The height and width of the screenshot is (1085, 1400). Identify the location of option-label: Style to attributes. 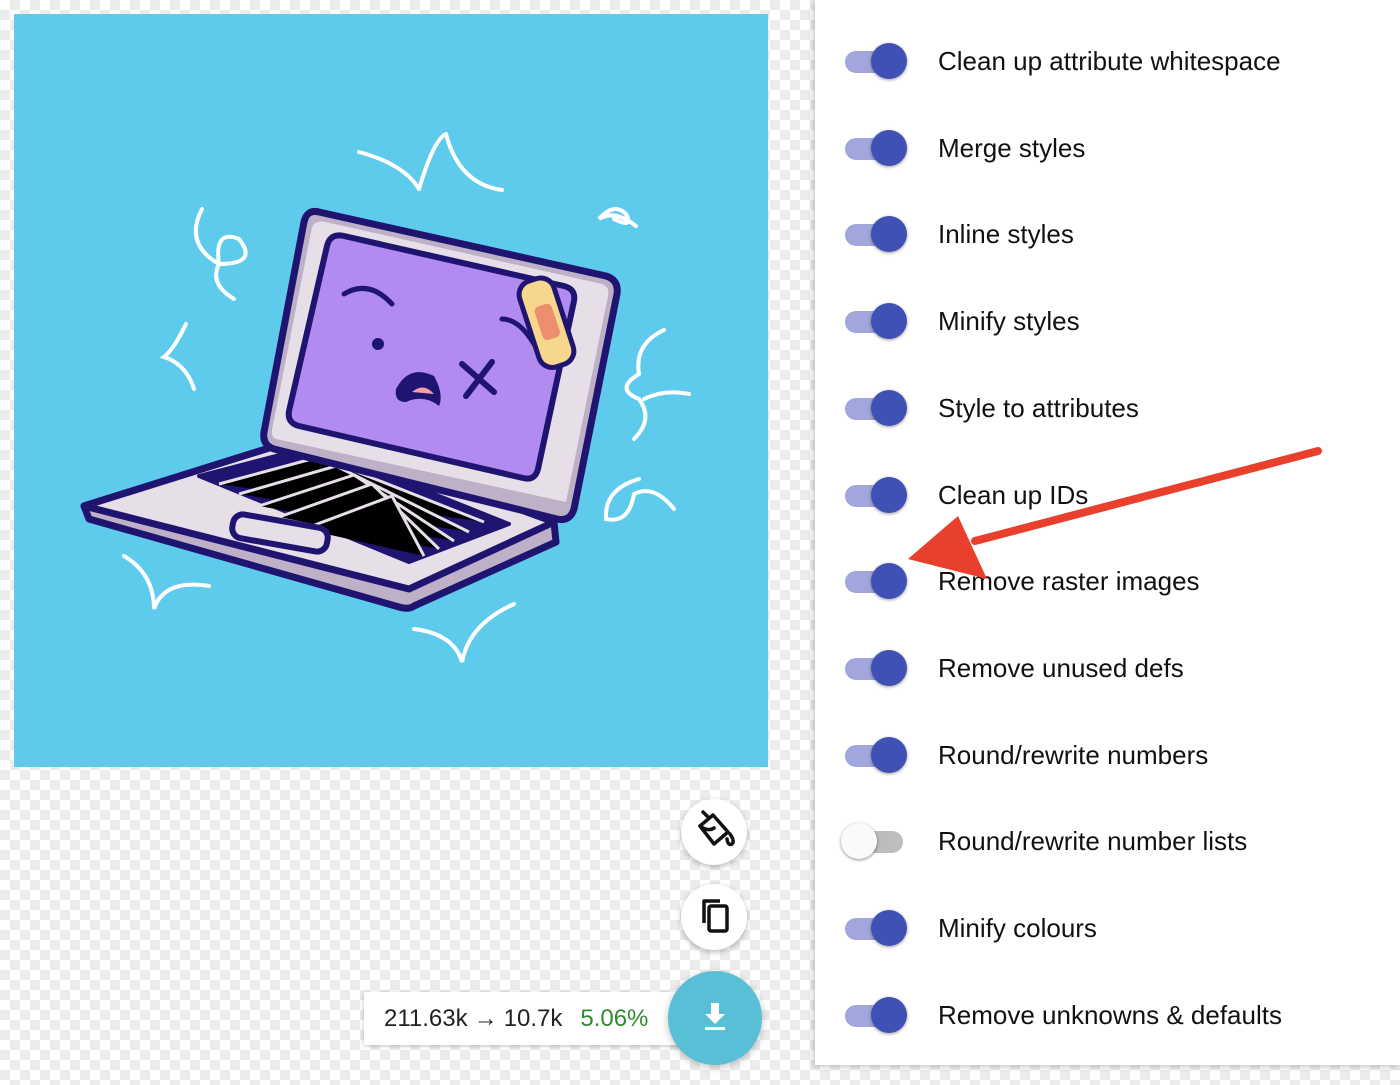
(1038, 408).